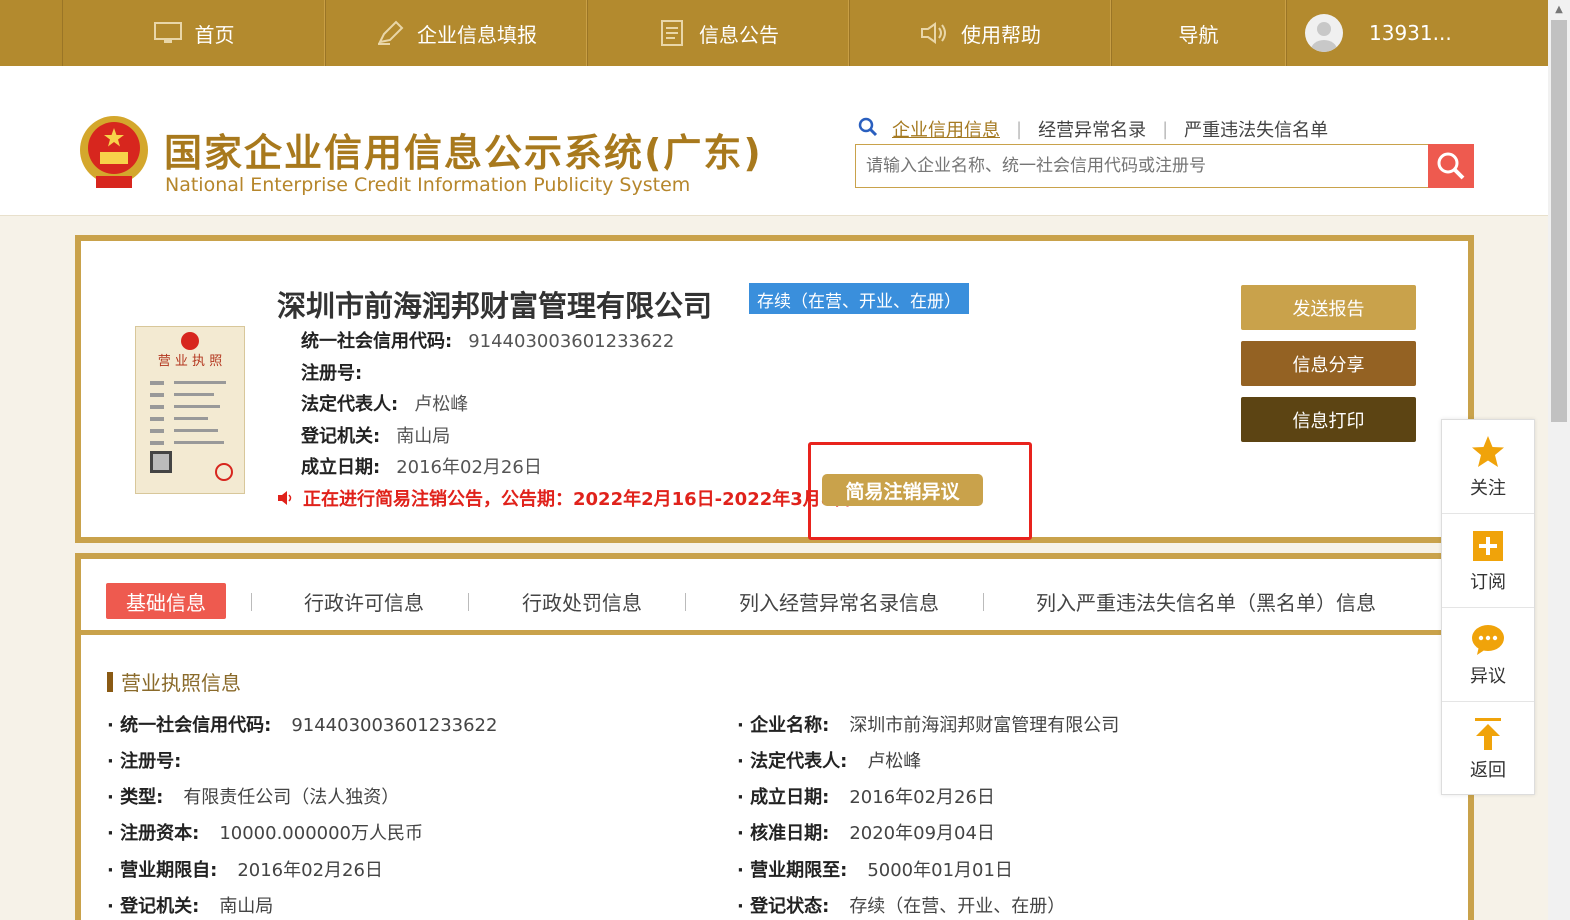  I want to click on tab-abnormal-list: 列入经营异常名录信息, so click(839, 601).